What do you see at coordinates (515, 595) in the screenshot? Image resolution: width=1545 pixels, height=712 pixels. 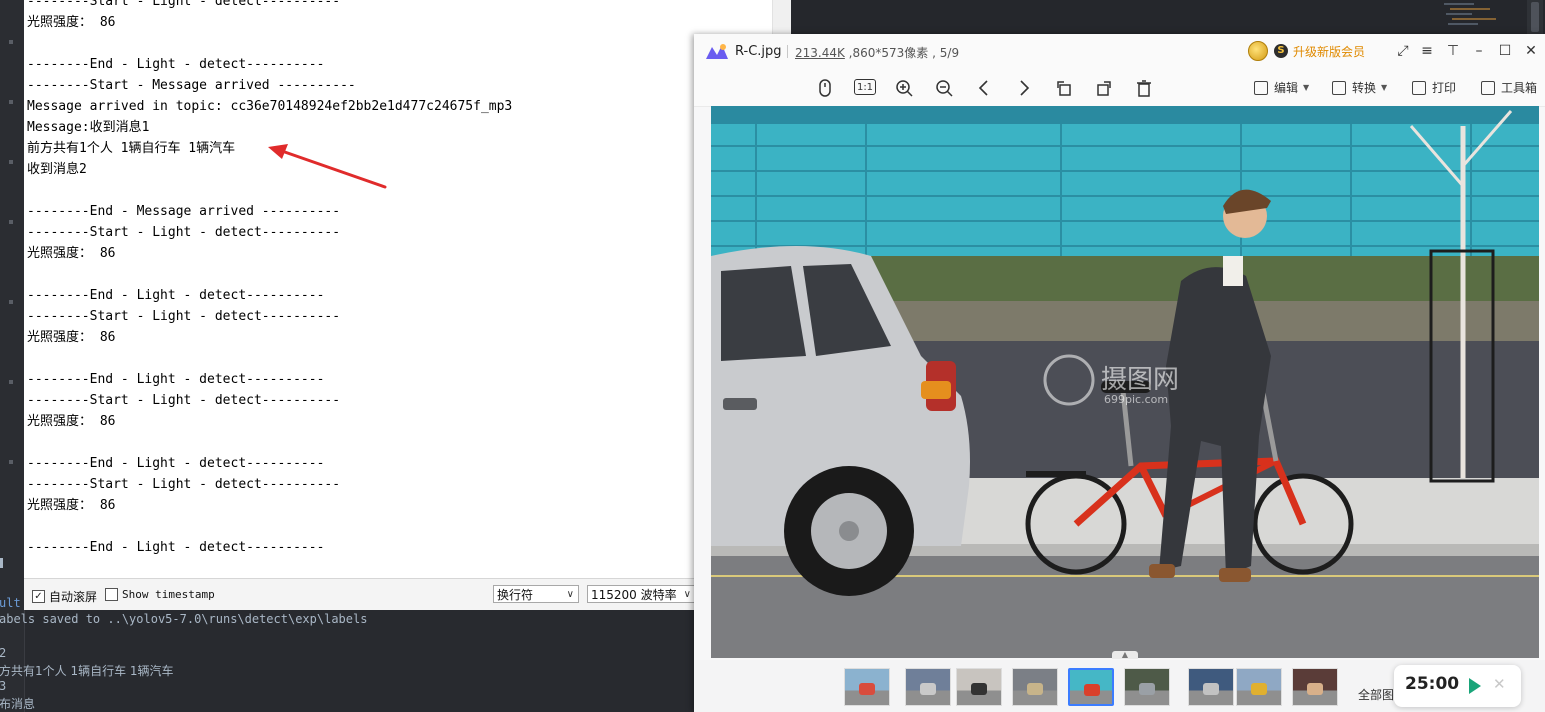 I see `line-ending-value: 换行符` at bounding box center [515, 595].